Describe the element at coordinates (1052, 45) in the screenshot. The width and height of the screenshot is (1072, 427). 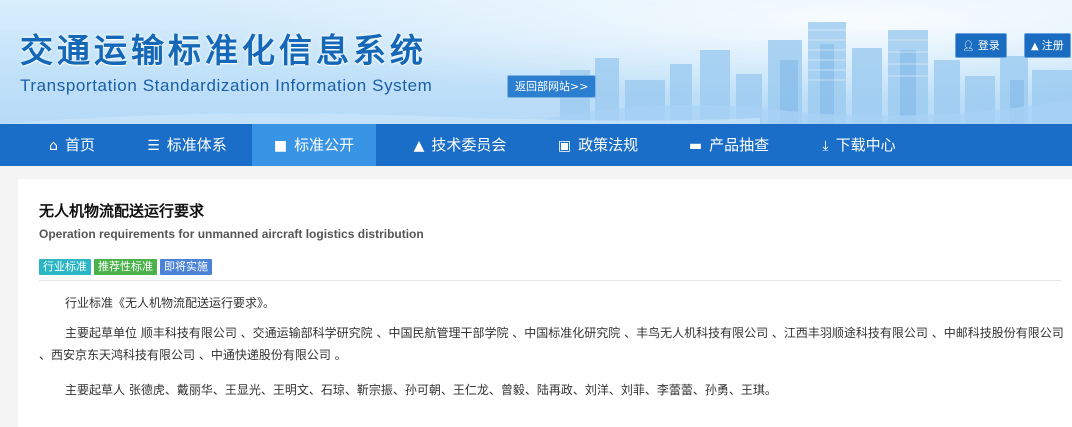
I see `register-label: 注册` at that location.